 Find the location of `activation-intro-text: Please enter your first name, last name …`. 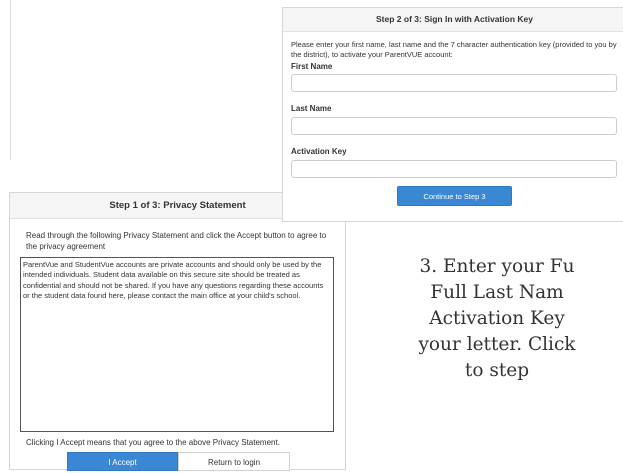

activation-intro-text: Please enter your first name, last name … is located at coordinates (454, 49).